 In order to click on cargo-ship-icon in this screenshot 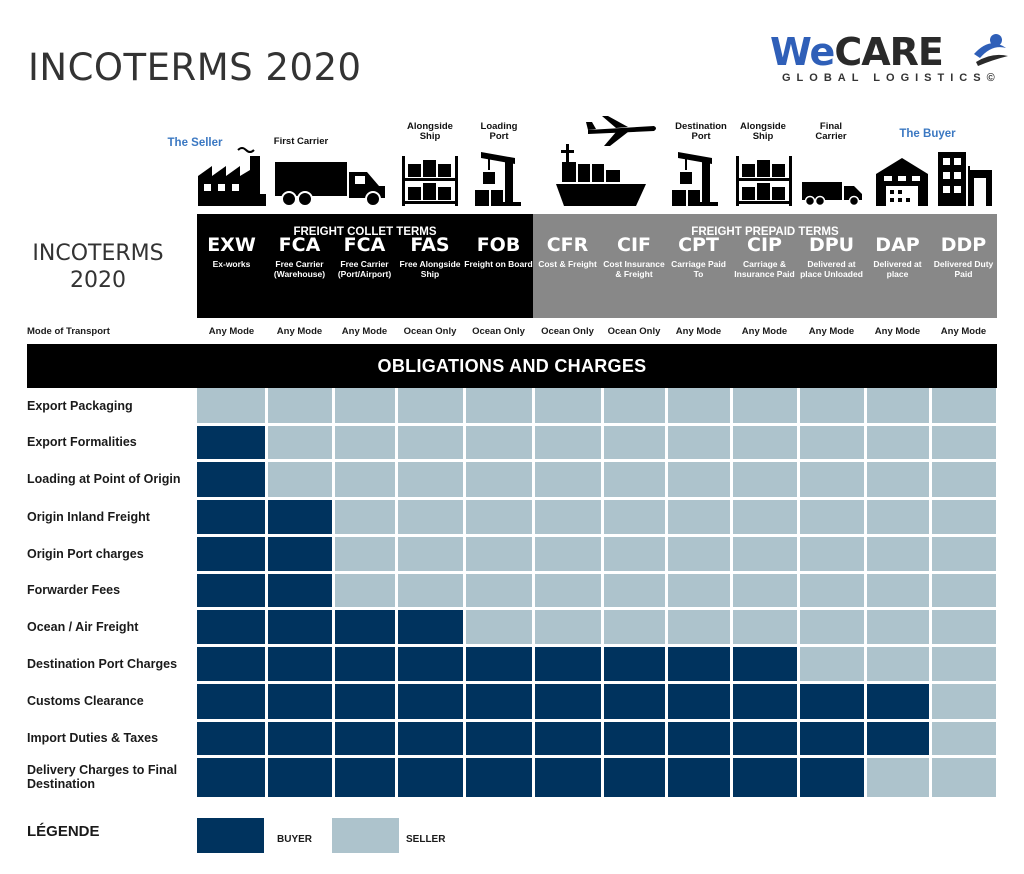, I will do `click(601, 175)`.